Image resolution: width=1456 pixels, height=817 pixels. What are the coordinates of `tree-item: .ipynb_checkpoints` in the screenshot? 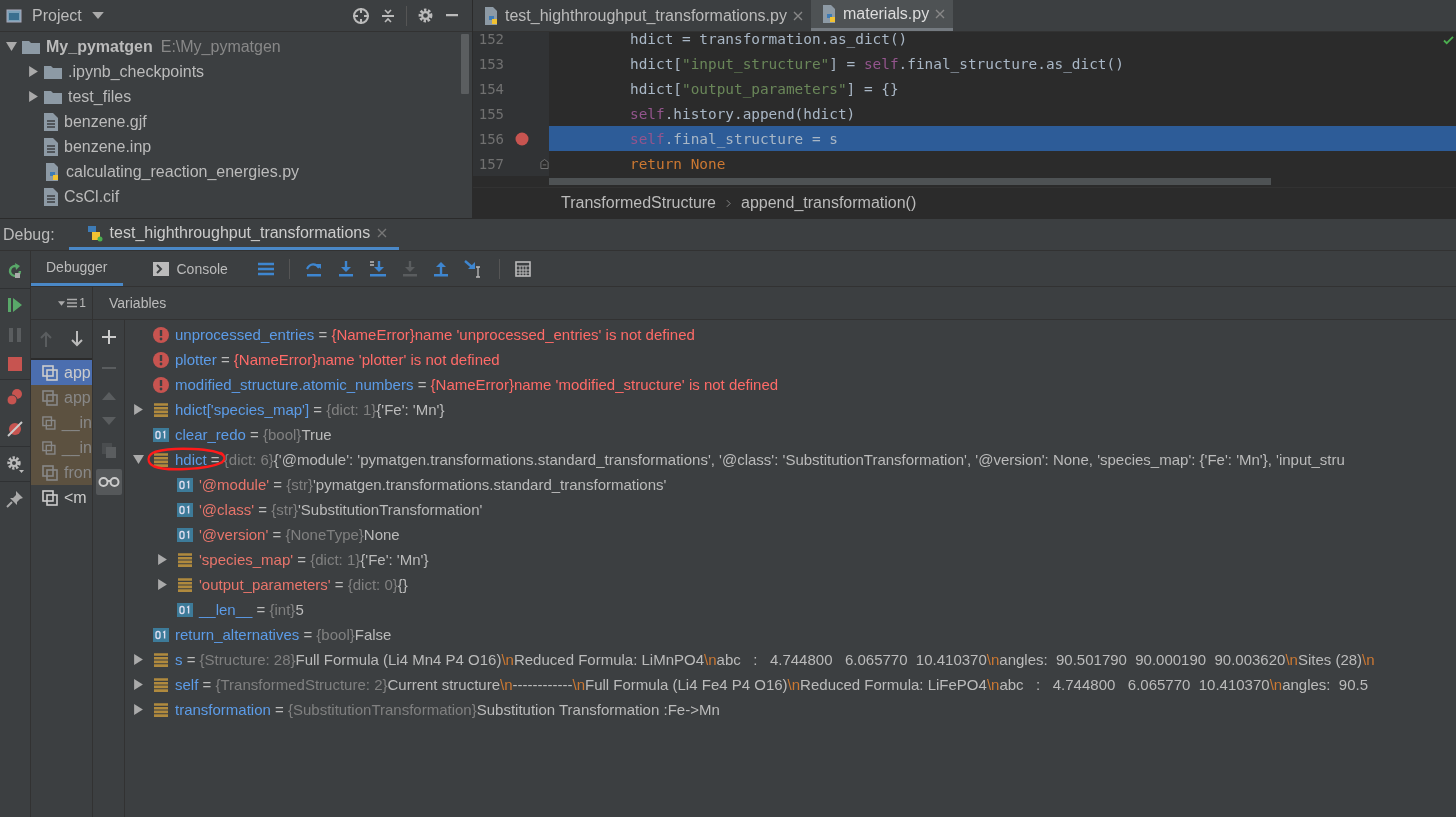 It's located at (136, 71).